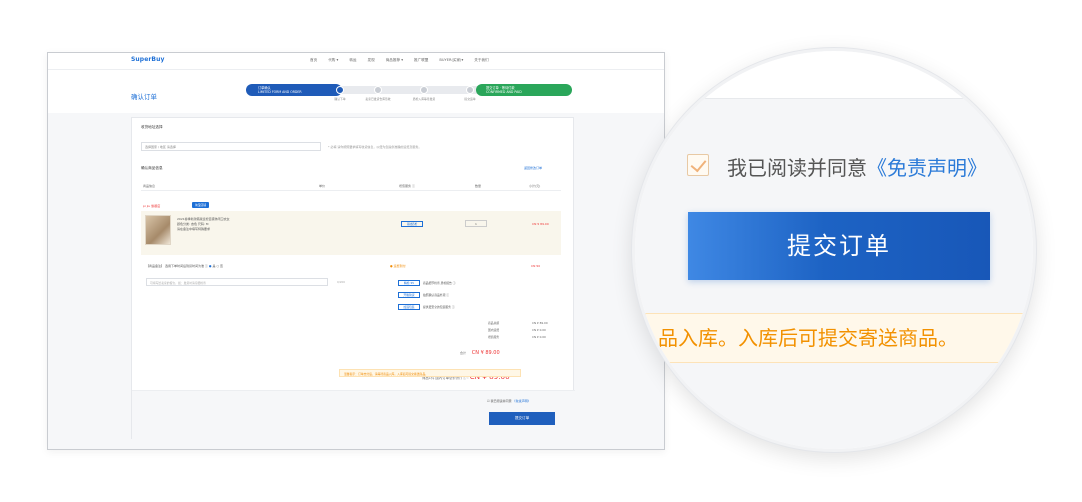  Describe the element at coordinates (322, 186) in the screenshot. I see `col-header: 单价` at that location.